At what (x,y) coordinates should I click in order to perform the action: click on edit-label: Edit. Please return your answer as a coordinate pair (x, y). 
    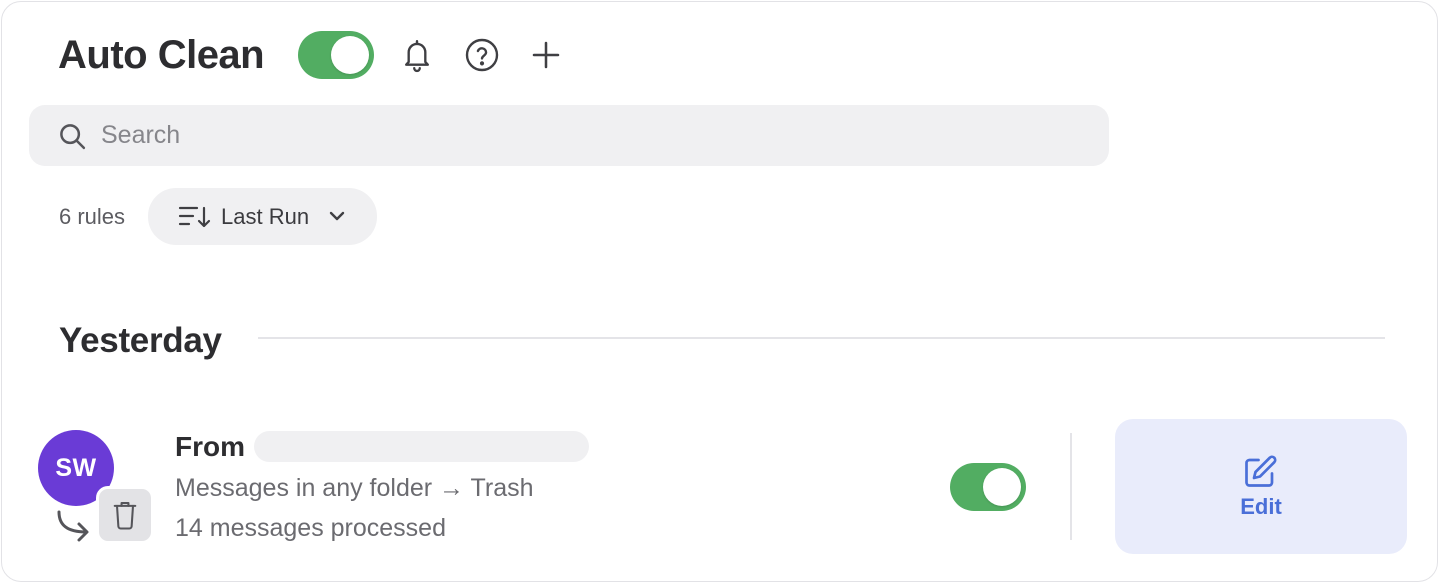
    Looking at the image, I should click on (1261, 506).